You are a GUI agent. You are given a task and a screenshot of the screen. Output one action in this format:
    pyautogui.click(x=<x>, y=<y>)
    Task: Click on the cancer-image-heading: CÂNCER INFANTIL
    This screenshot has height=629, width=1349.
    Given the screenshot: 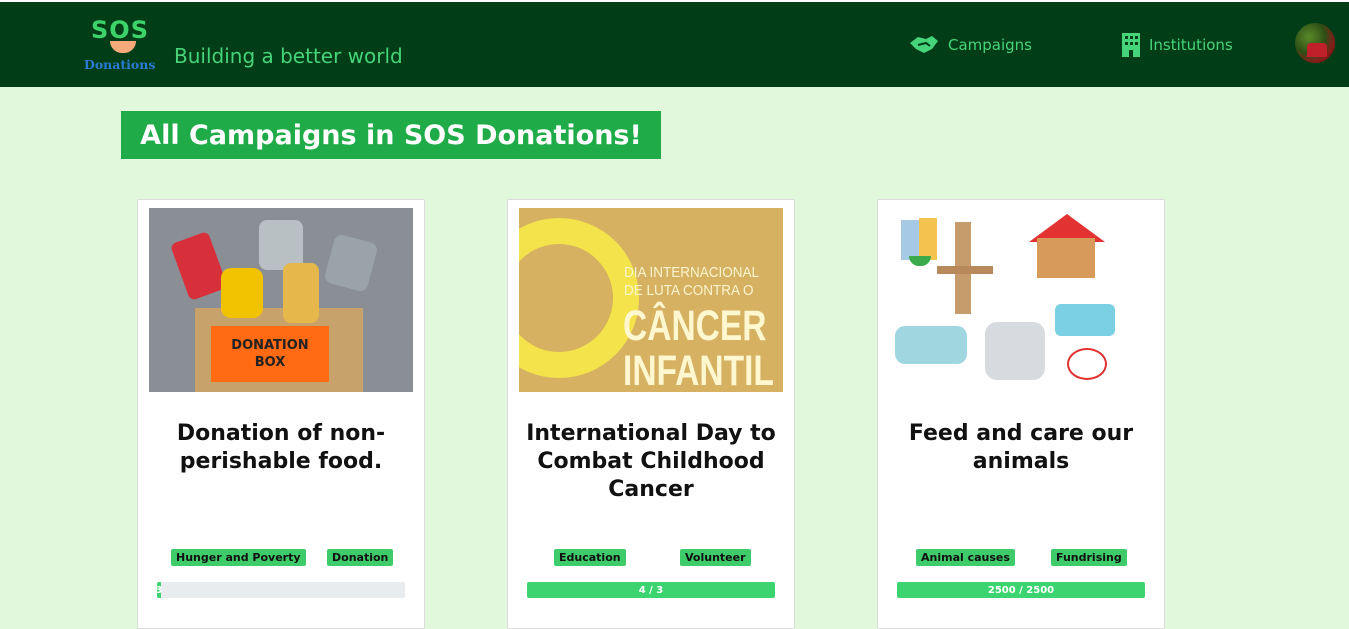 What is the action you would take?
    pyautogui.click(x=698, y=347)
    